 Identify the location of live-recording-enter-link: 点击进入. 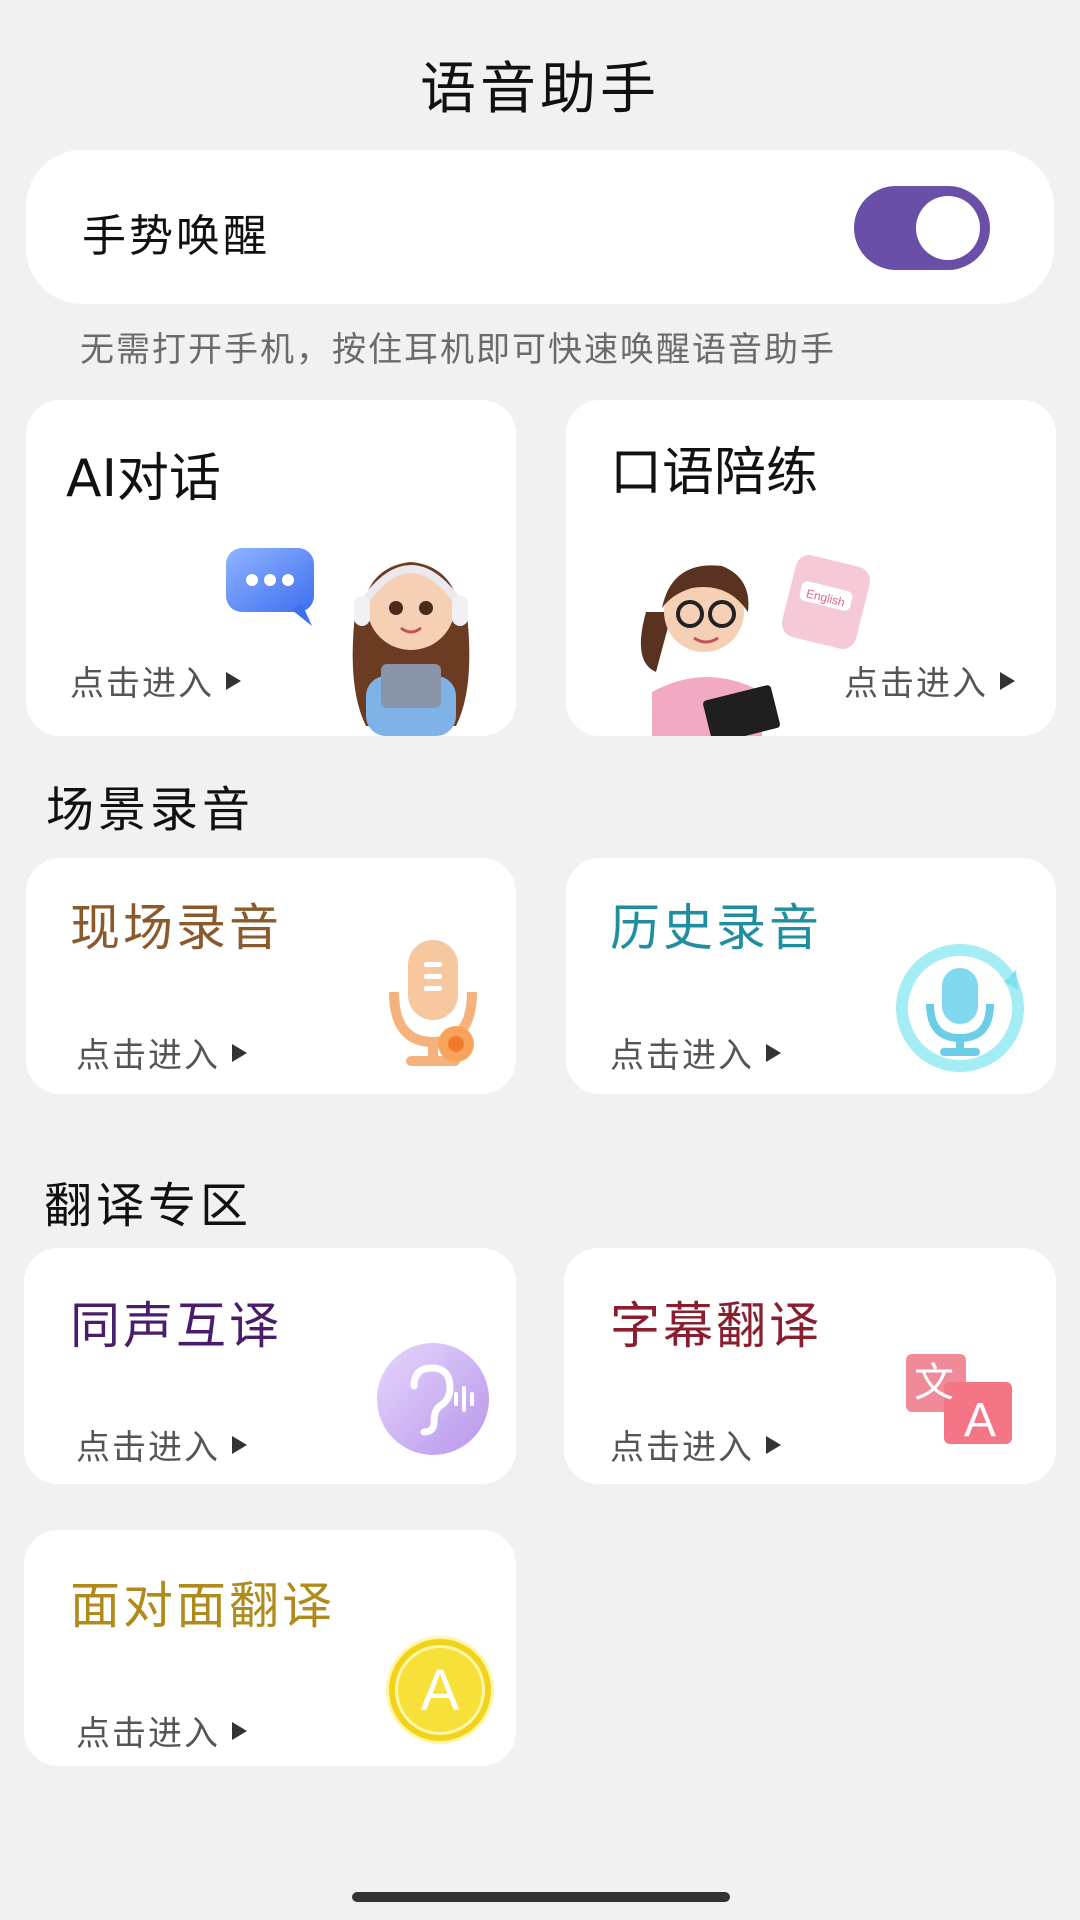
(161, 1052).